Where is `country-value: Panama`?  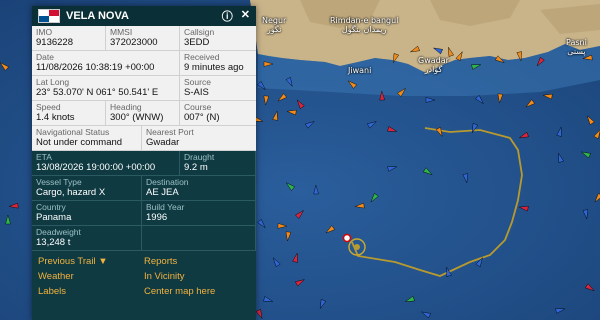
country-value: Panama is located at coordinates (54, 217).